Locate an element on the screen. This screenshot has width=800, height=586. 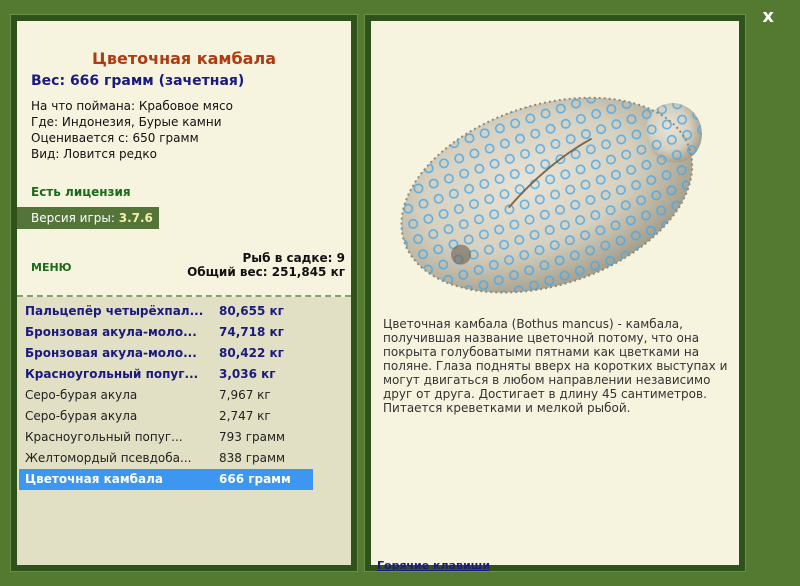
item-weight: 2,747 кг is located at coordinates (245, 416).